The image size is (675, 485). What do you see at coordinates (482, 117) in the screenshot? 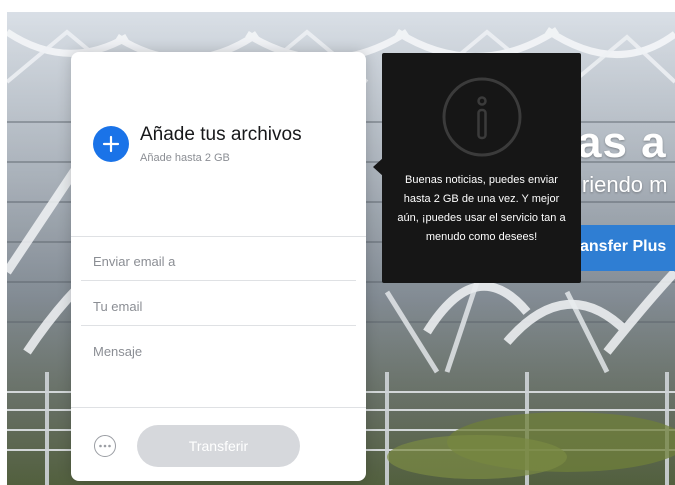
I see `info-icon` at bounding box center [482, 117].